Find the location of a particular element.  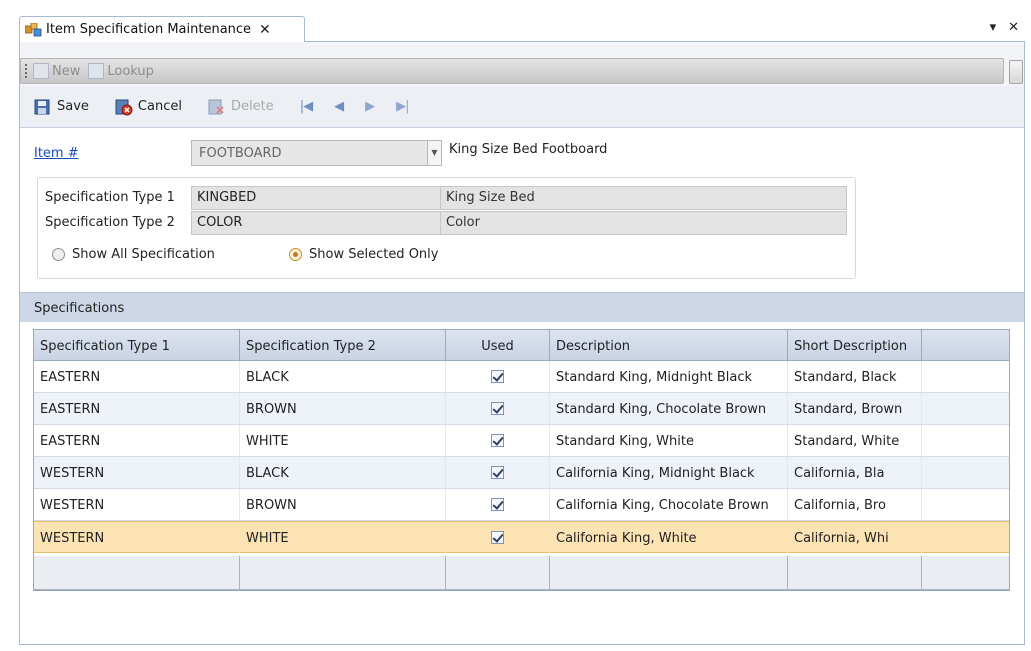

item-number-link: Item # is located at coordinates (56, 153).